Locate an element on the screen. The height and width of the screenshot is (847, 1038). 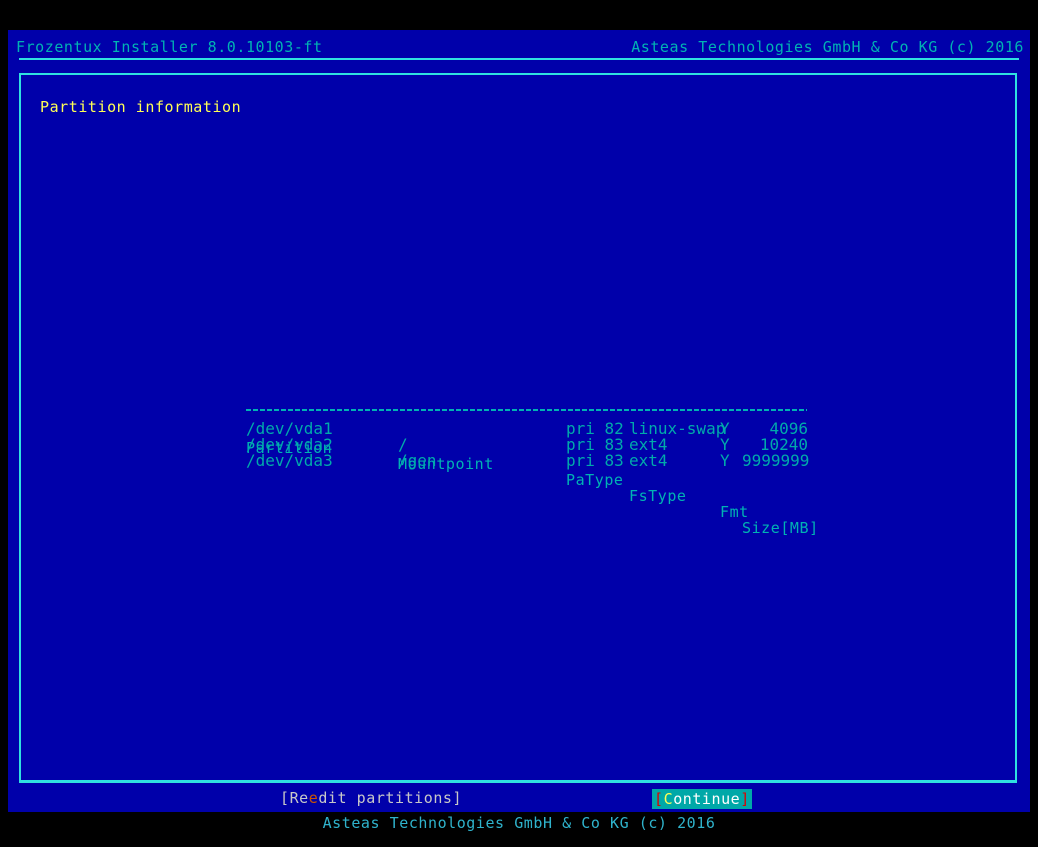
table-row: /dev/vda3/gen pri 83 ext4 Y 9999999 is located at coordinates (528, 460).